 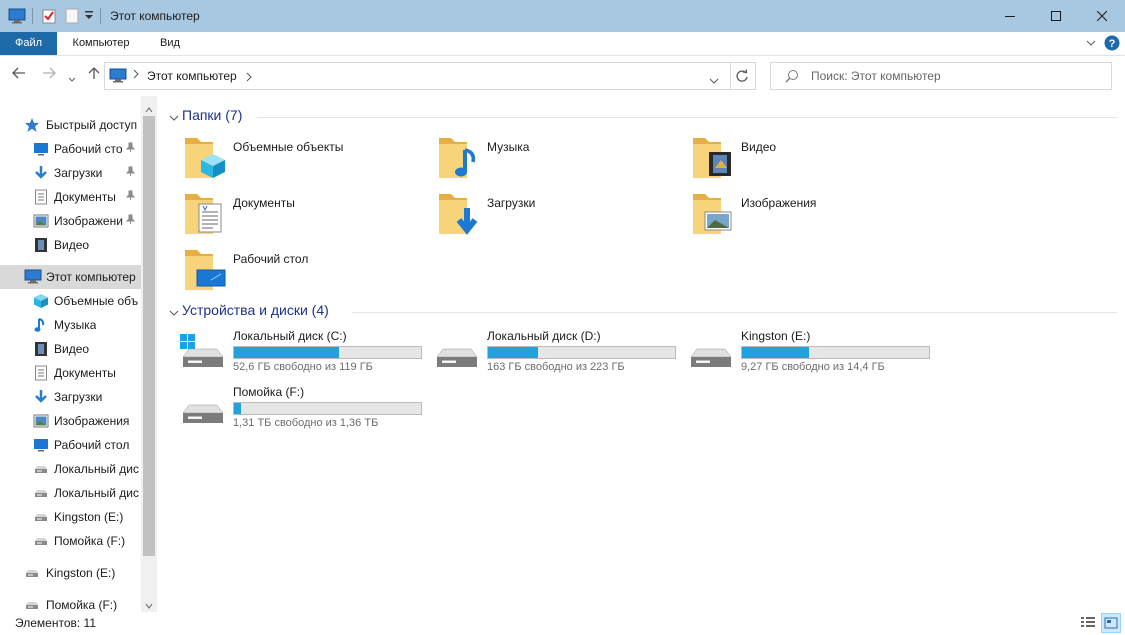 What do you see at coordinates (759, 147) in the screenshot?
I see `folder-name: Видео` at bounding box center [759, 147].